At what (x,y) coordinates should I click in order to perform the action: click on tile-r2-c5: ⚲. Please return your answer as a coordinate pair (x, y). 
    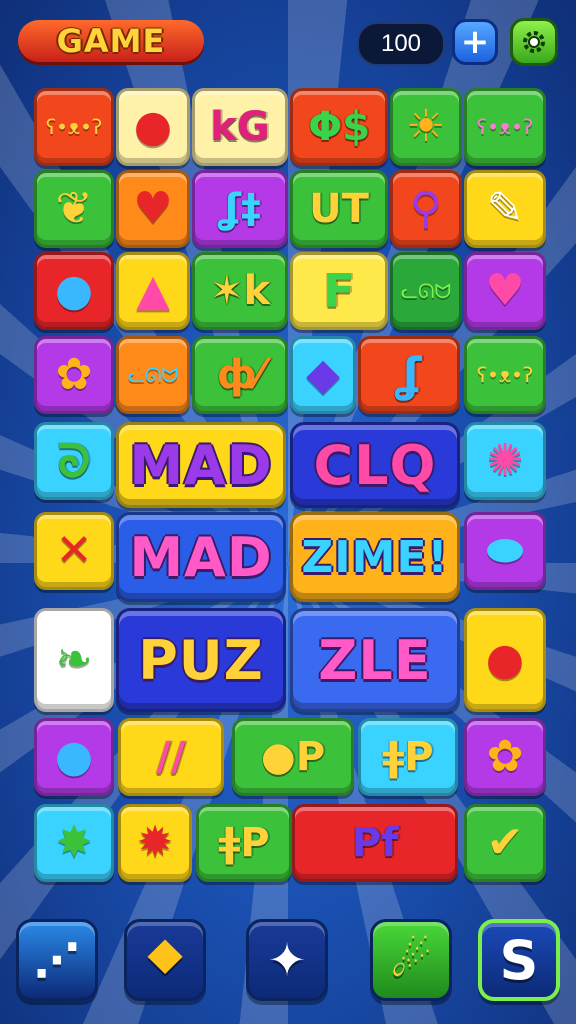
    Looking at the image, I should click on (426, 209).